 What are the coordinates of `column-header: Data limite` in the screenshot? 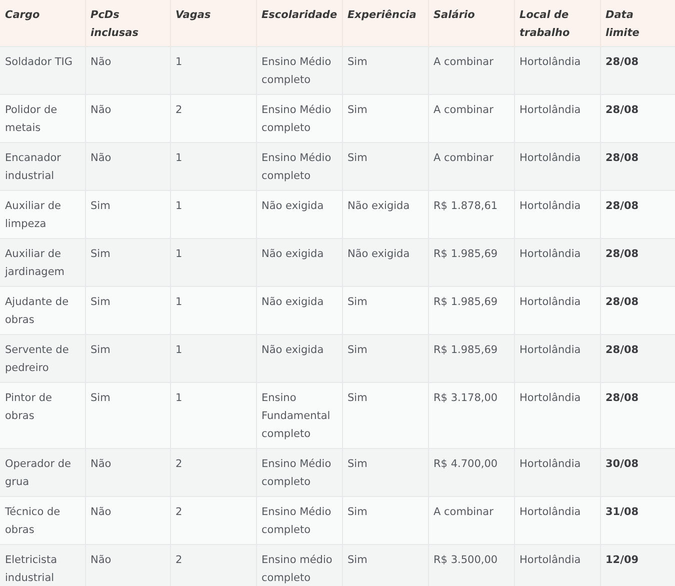 It's located at (637, 23).